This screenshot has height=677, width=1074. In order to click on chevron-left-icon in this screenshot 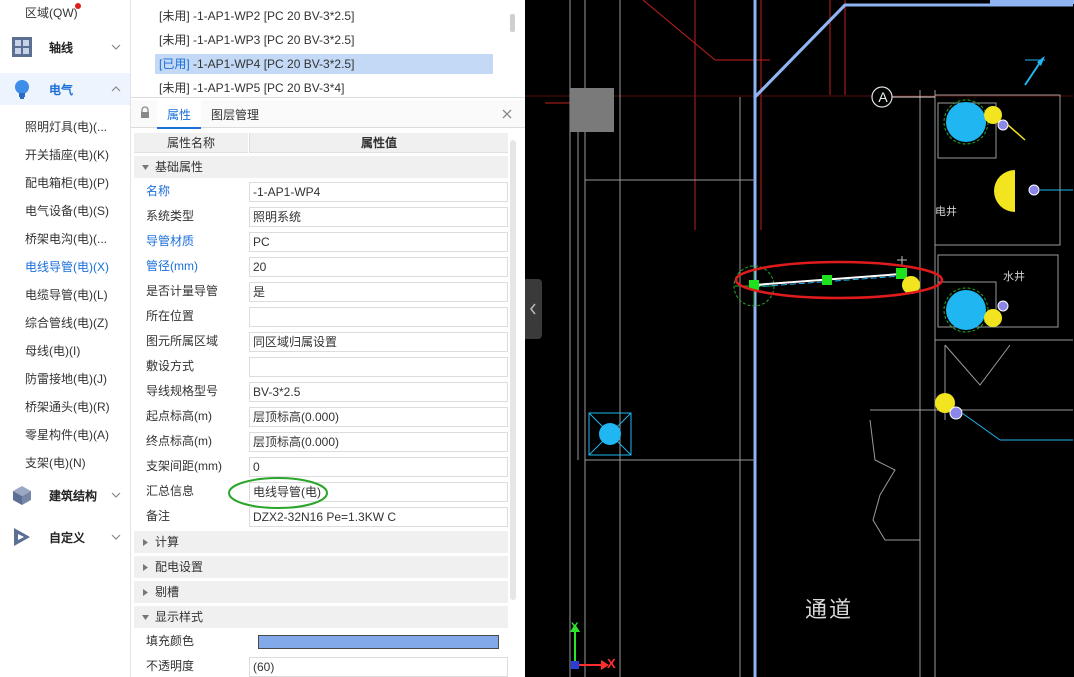, I will do `click(533, 309)`.